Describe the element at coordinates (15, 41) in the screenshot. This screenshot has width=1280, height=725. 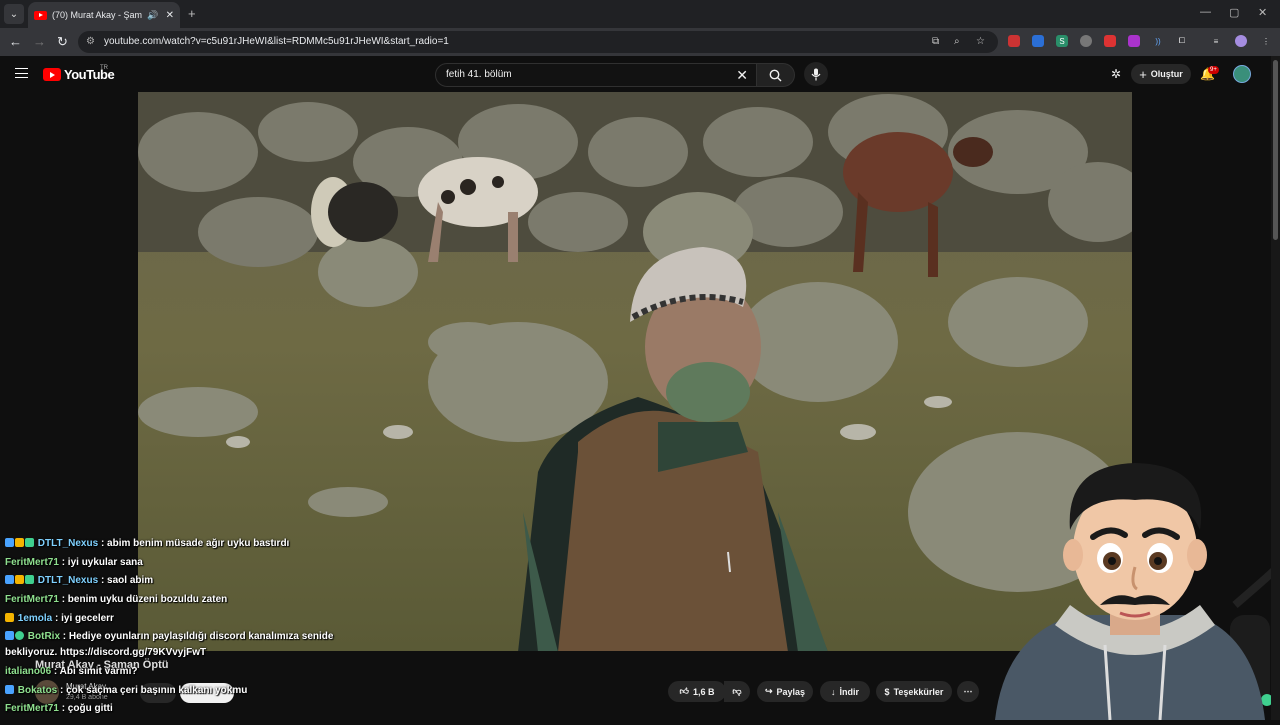
I see `back-button: ←` at that location.